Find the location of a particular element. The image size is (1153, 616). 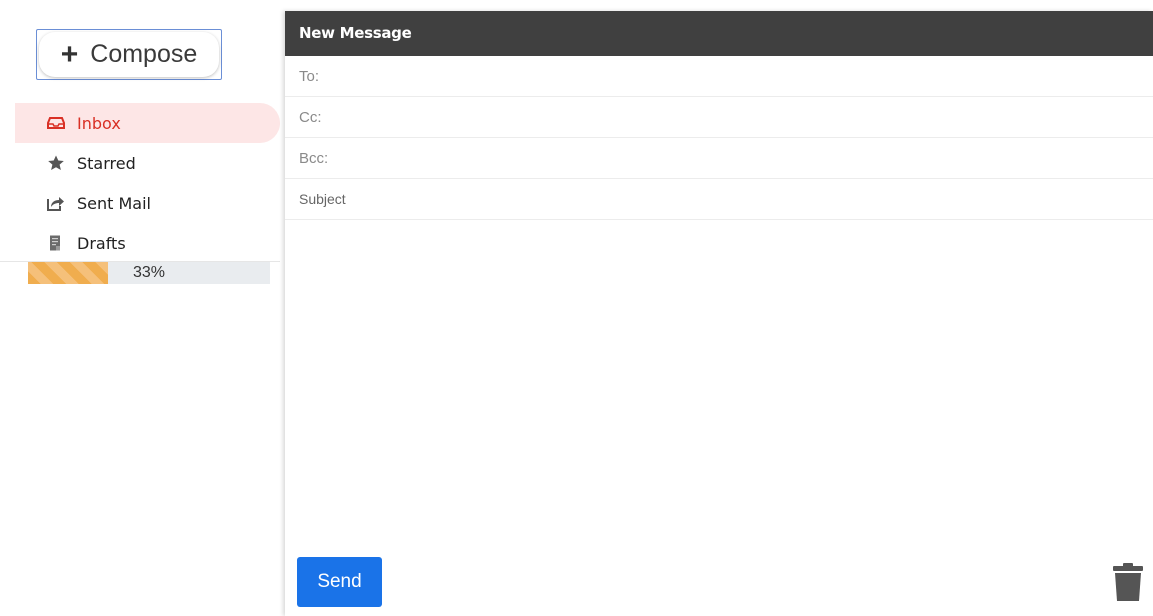

trash-icon is located at coordinates (1128, 582).